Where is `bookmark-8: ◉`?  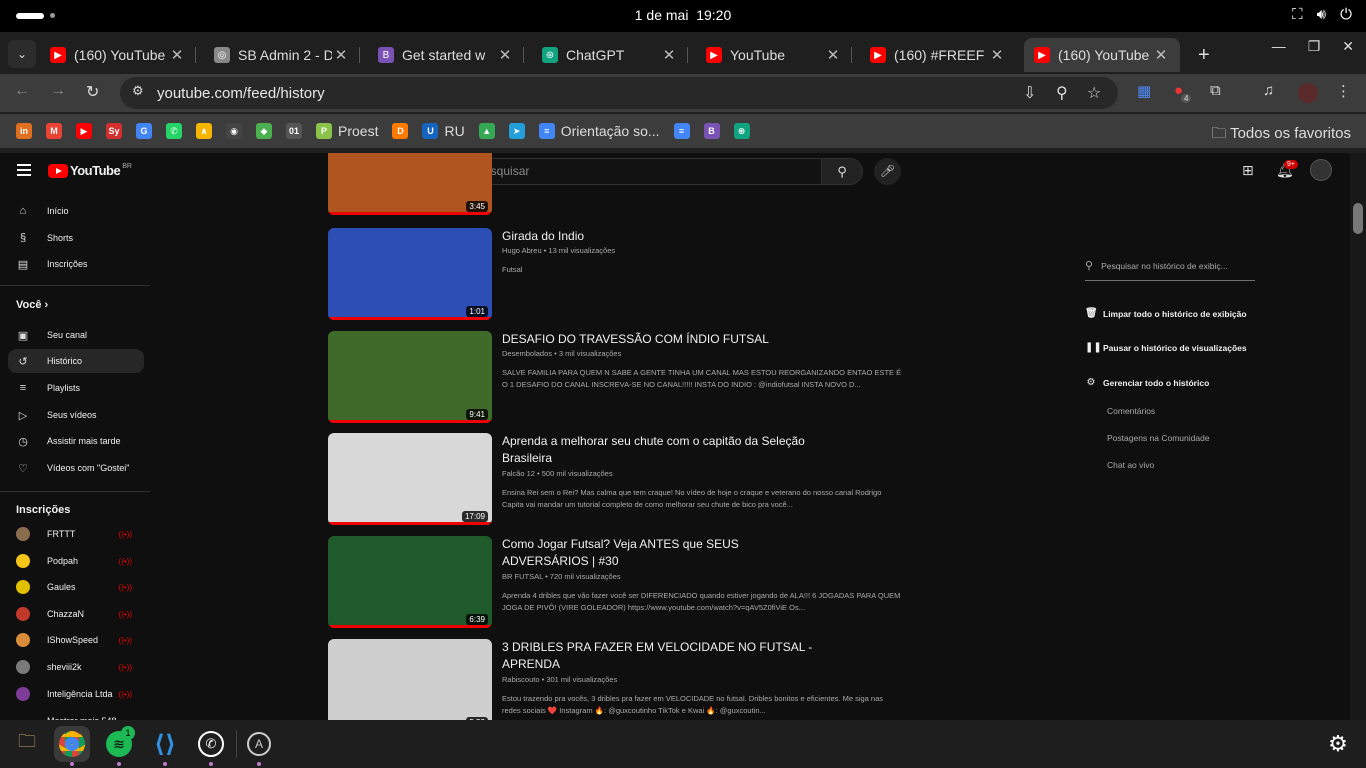 bookmark-8: ◉ is located at coordinates (234, 131).